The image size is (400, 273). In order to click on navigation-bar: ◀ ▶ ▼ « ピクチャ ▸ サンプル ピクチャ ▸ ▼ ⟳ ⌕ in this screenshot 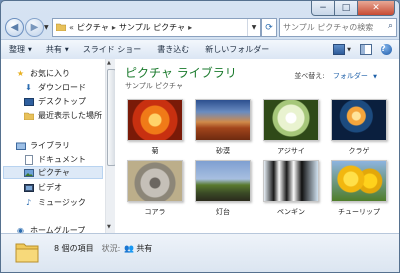, I will do `click(200, 27)`.